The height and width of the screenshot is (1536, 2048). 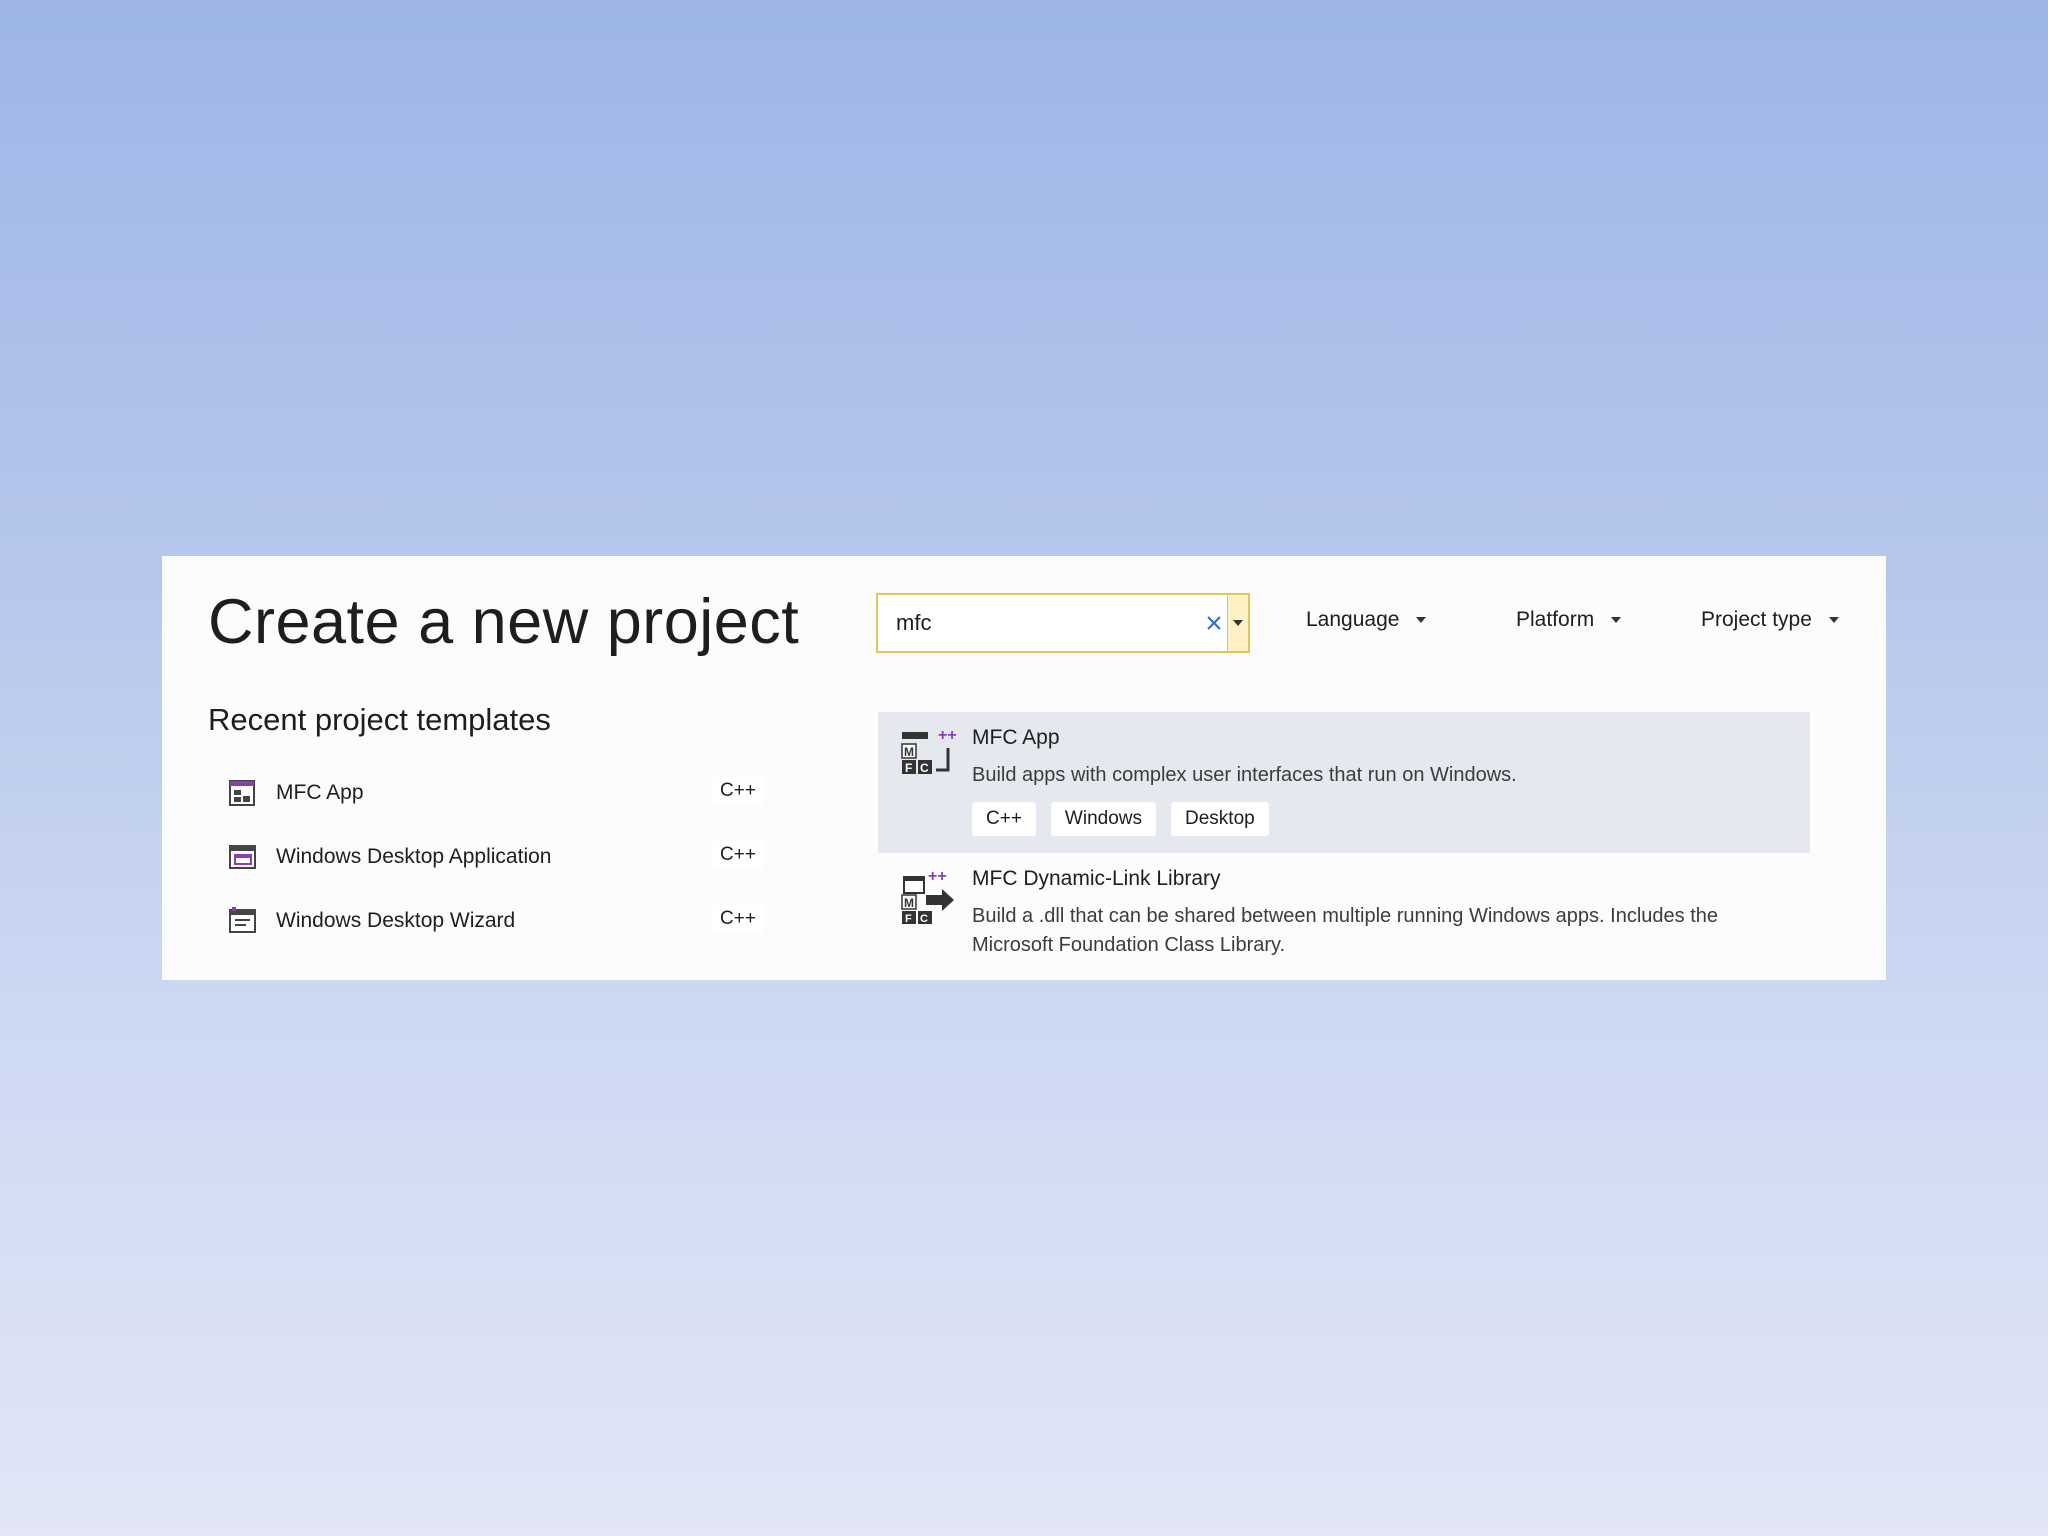 What do you see at coordinates (573, 793) in the screenshot?
I see `recent-item-mfc-app: MFC App C++` at bounding box center [573, 793].